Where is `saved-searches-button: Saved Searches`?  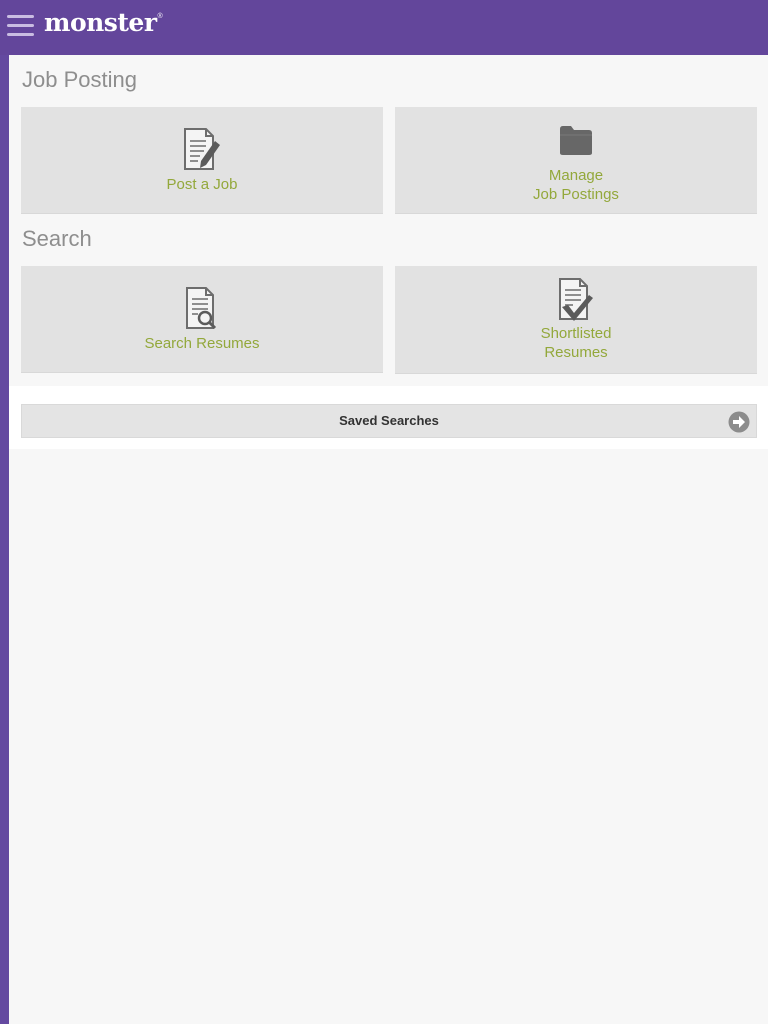
saved-searches-button: Saved Searches is located at coordinates (389, 421).